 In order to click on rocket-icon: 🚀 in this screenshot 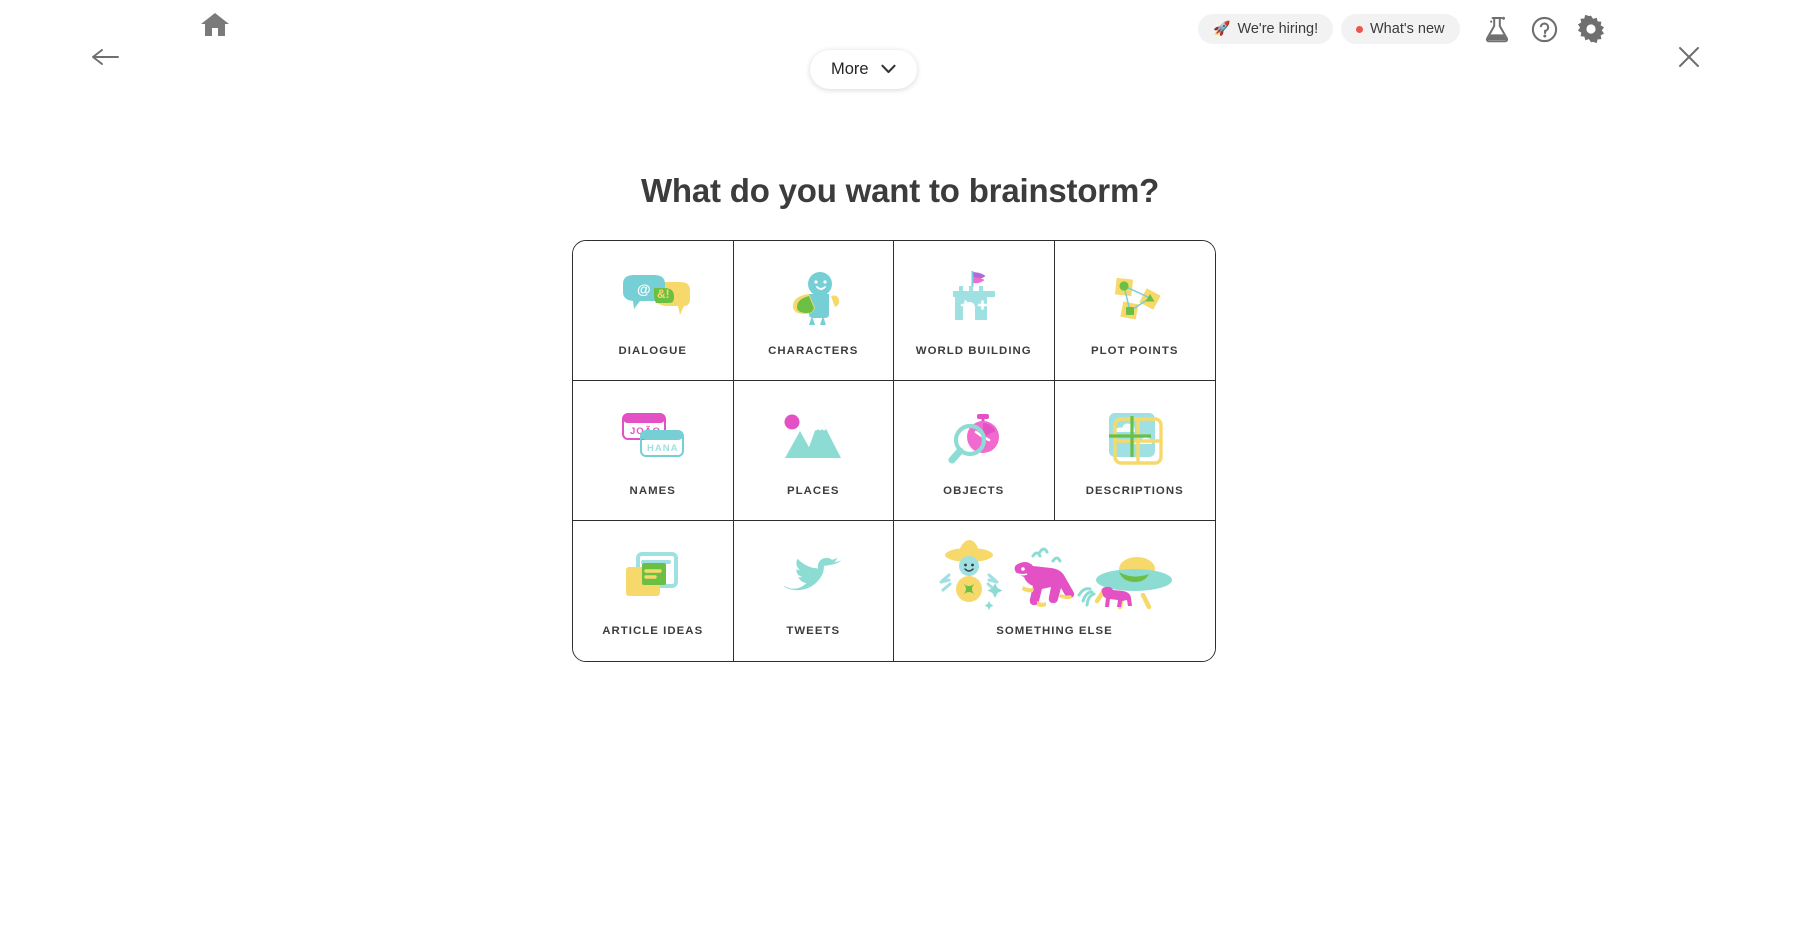, I will do `click(1222, 28)`.